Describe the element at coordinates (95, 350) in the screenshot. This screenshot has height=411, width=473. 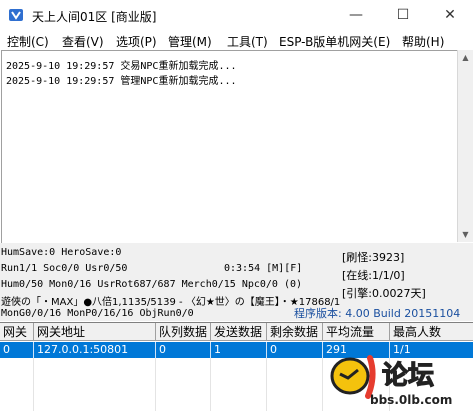
I see `cell-address: 127.0.0.1:50801` at that location.